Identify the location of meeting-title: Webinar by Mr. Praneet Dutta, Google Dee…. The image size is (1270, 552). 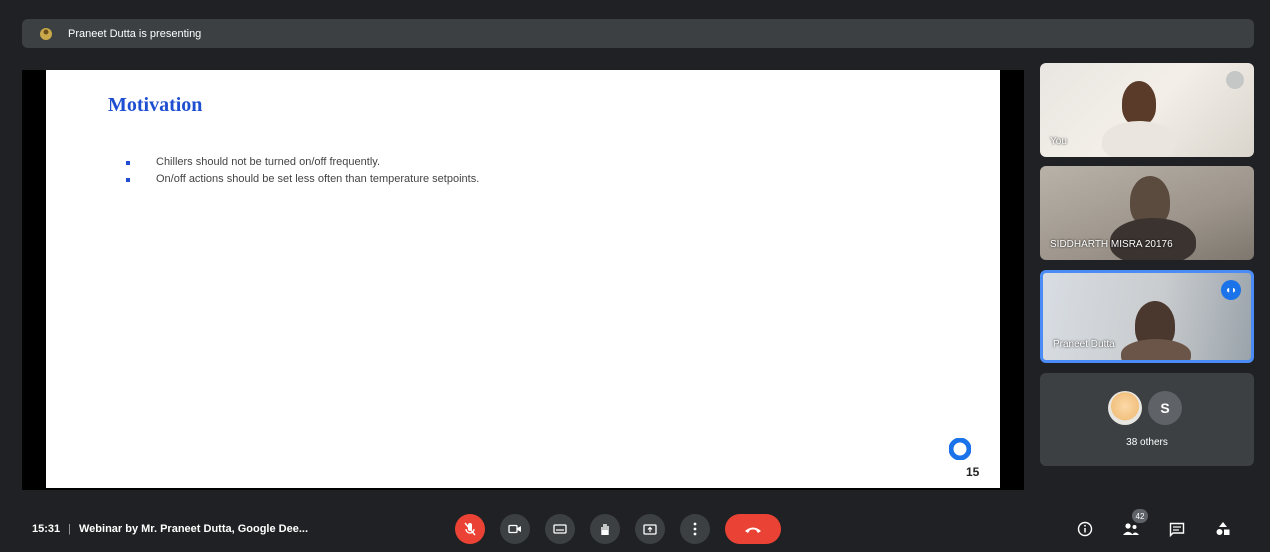
(194, 529).